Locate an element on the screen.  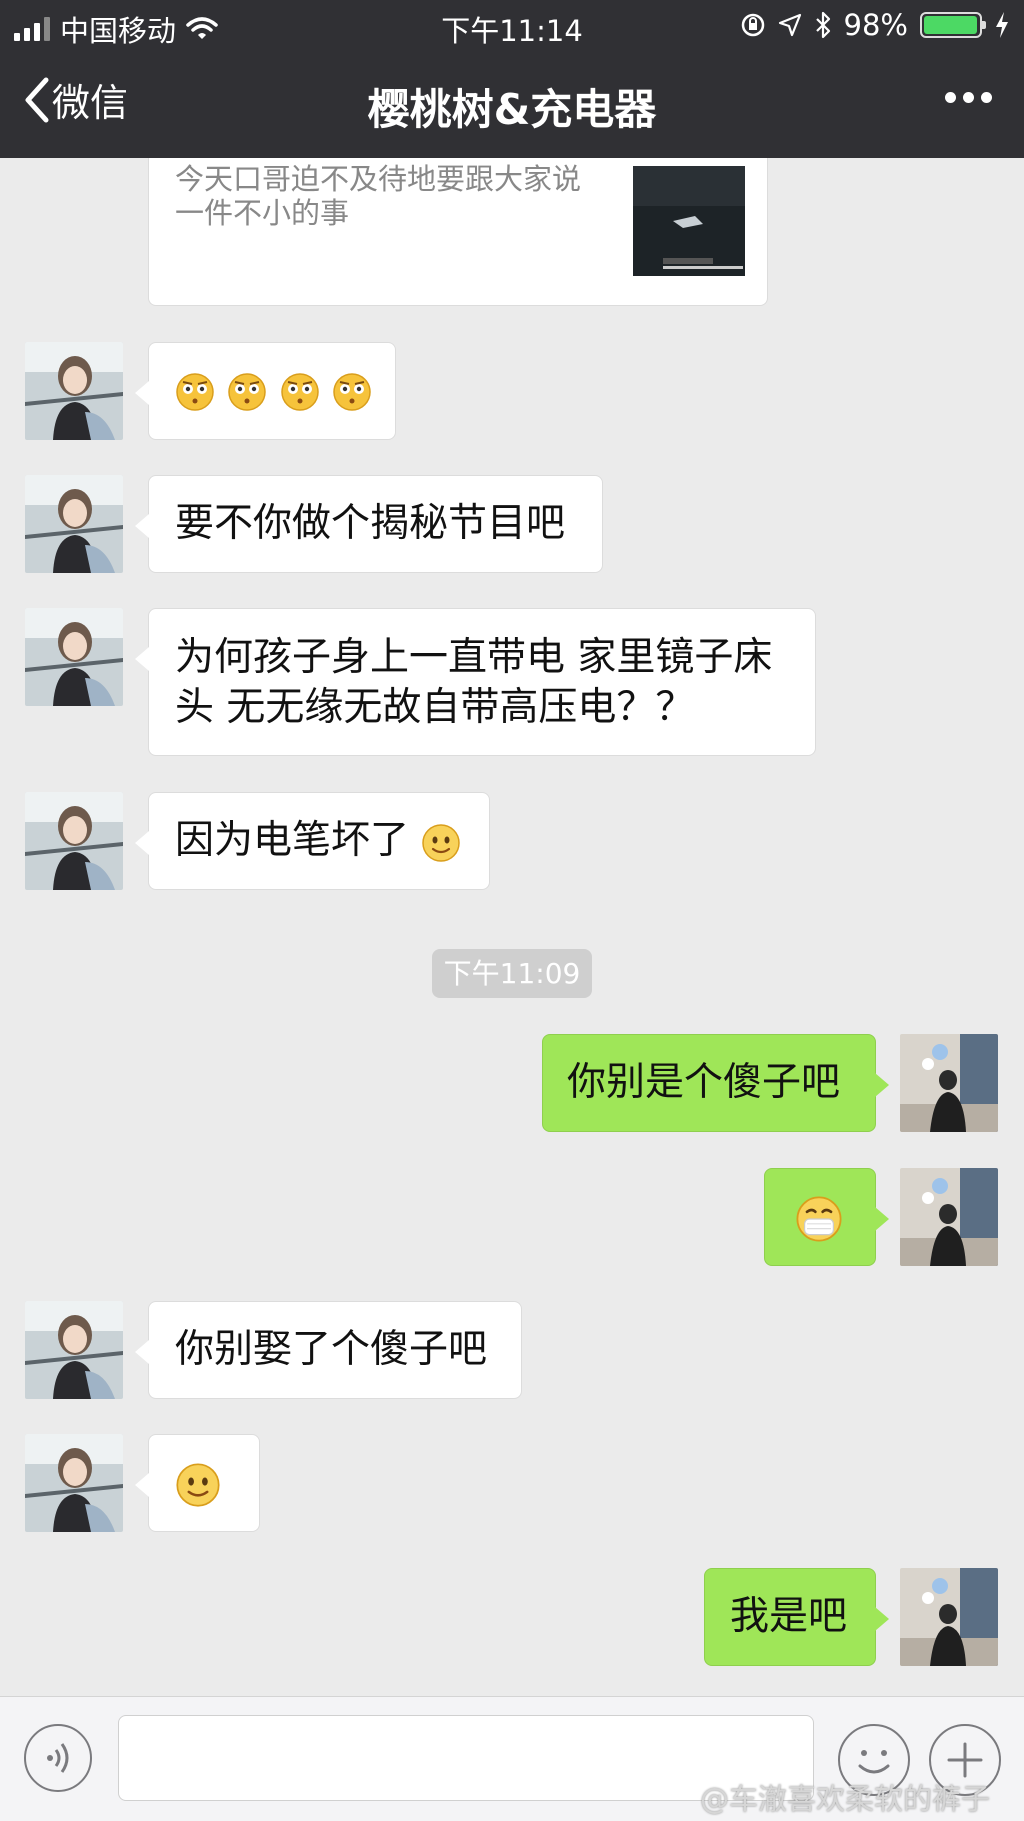
message-emojis is located at coordinates (273, 389).